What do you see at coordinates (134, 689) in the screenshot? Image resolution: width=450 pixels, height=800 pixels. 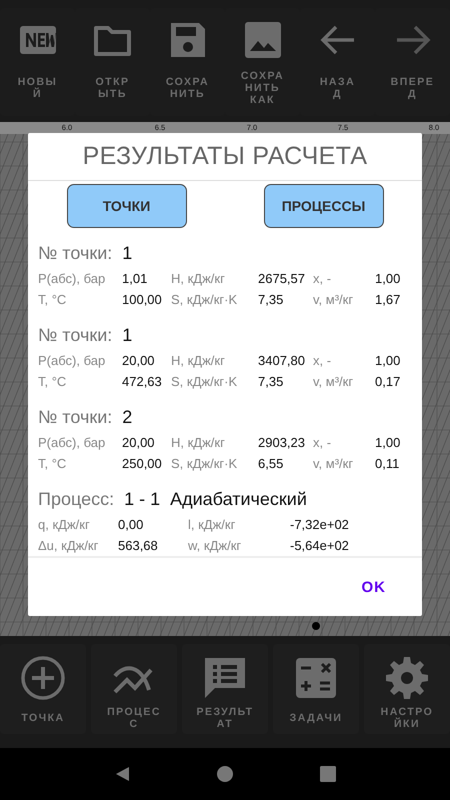 I see `bottom-bar-button: ПРОЦЕС С` at bounding box center [134, 689].